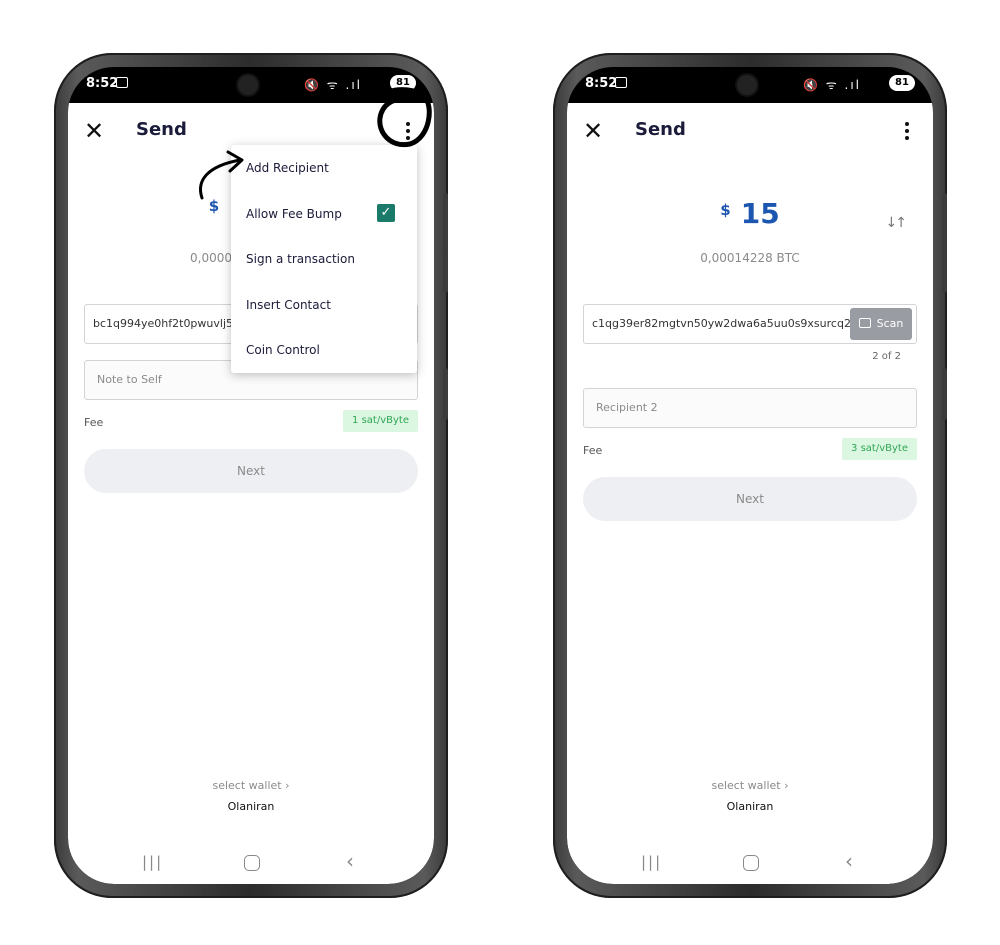  I want to click on fee-rate-badge: 3 sat/vByte, so click(879, 449).